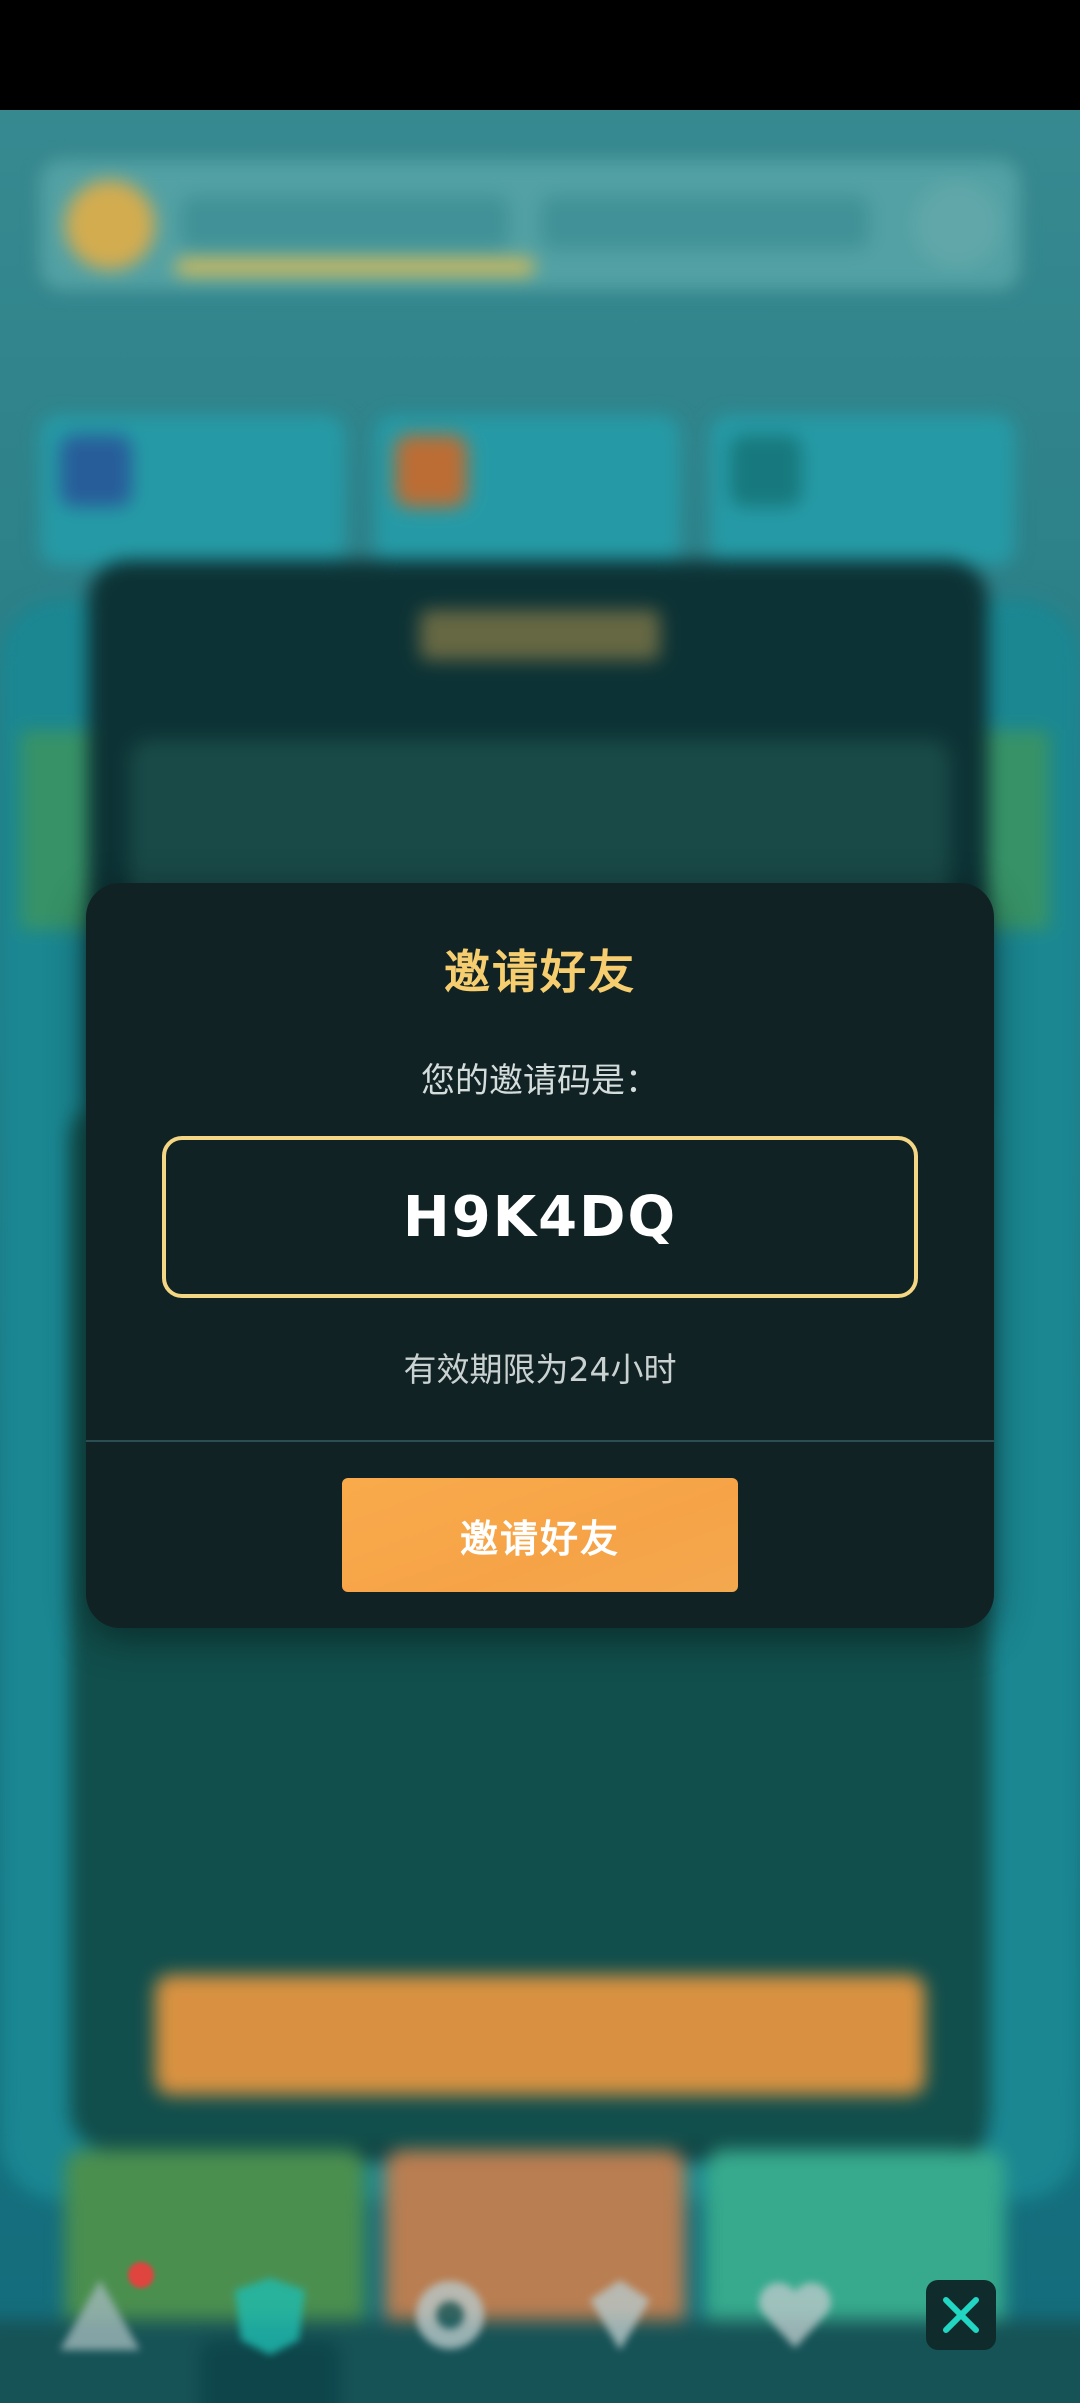  I want to click on gem-icon, so click(620, 2315).